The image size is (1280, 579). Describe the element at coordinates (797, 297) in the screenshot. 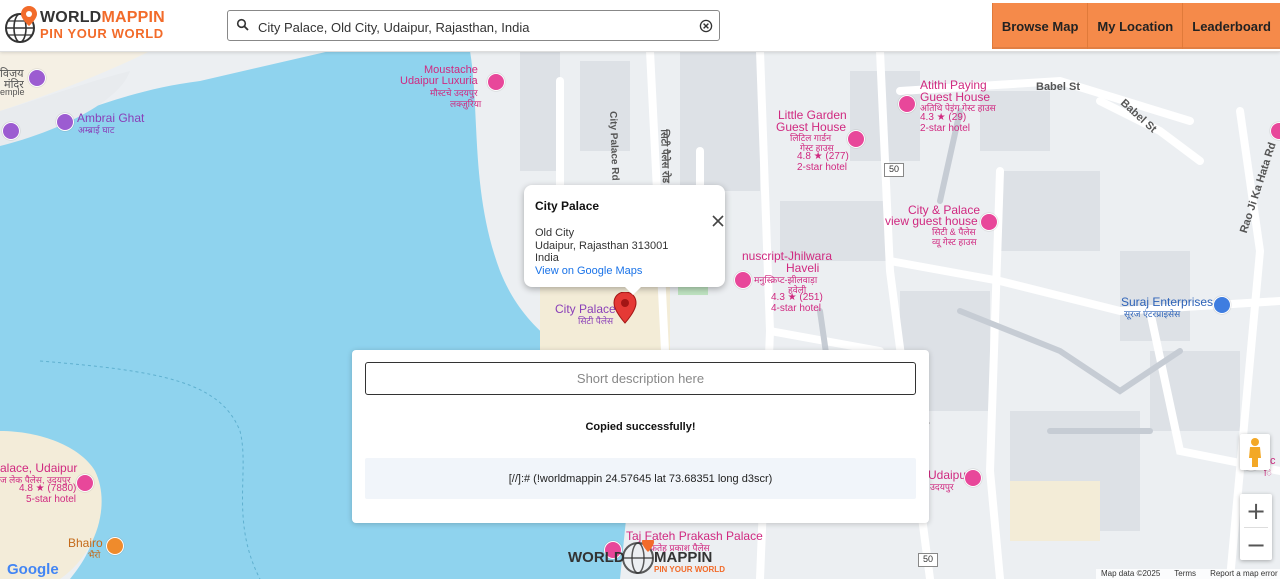

I see `label-jhilwara-rating: 4.3 ★ (251)` at that location.